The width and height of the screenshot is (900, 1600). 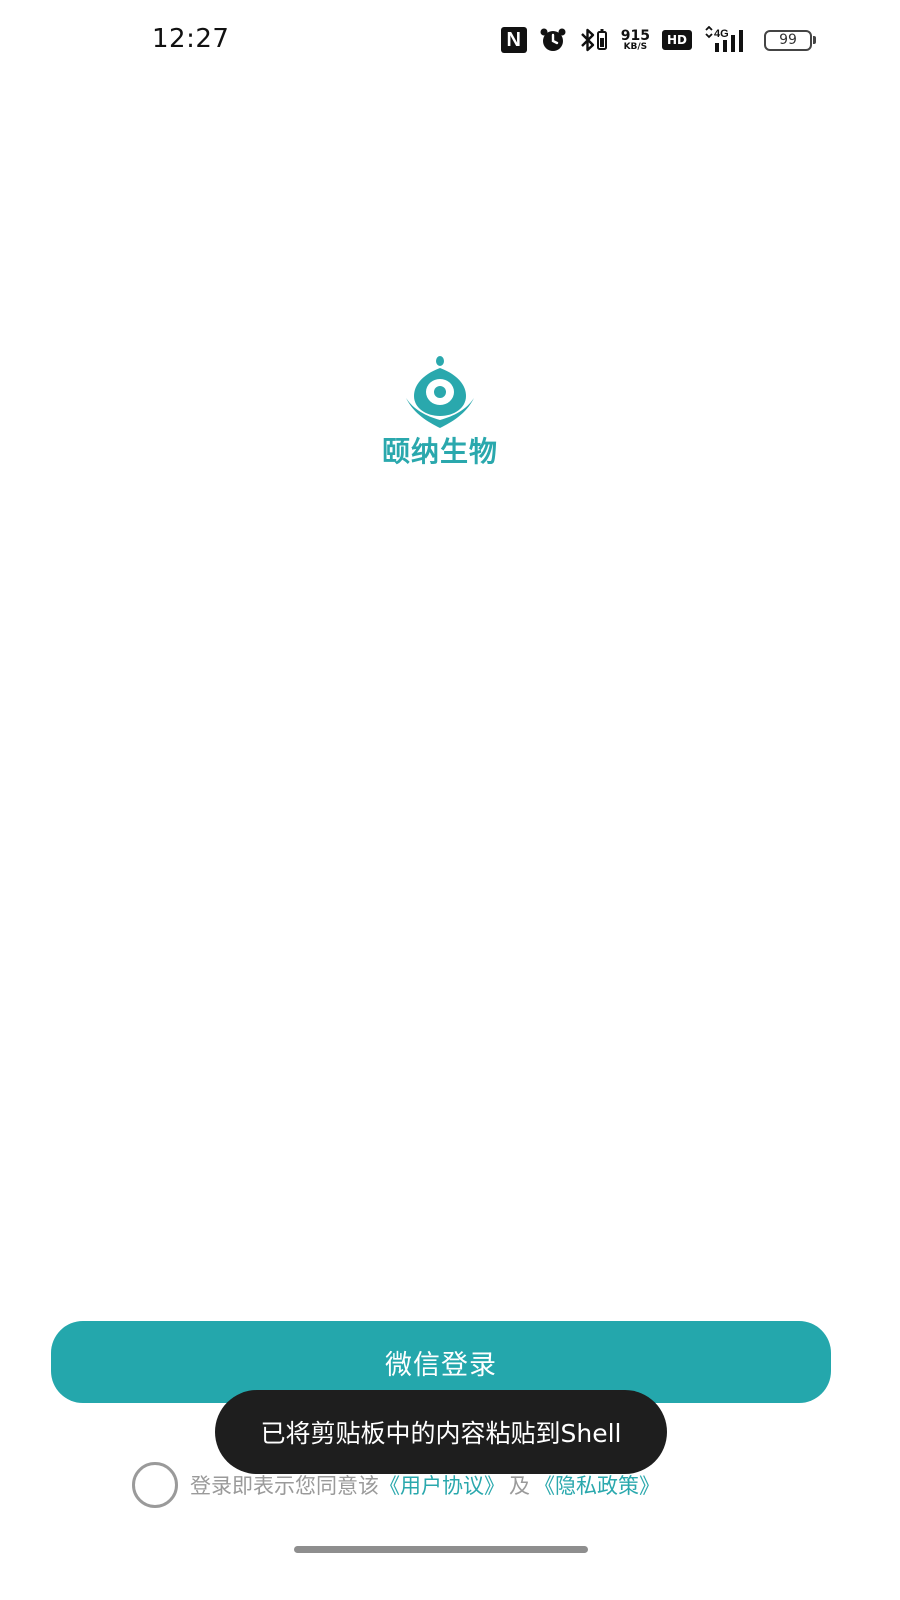 What do you see at coordinates (191, 39) in the screenshot?
I see `status-time: 12:27` at bounding box center [191, 39].